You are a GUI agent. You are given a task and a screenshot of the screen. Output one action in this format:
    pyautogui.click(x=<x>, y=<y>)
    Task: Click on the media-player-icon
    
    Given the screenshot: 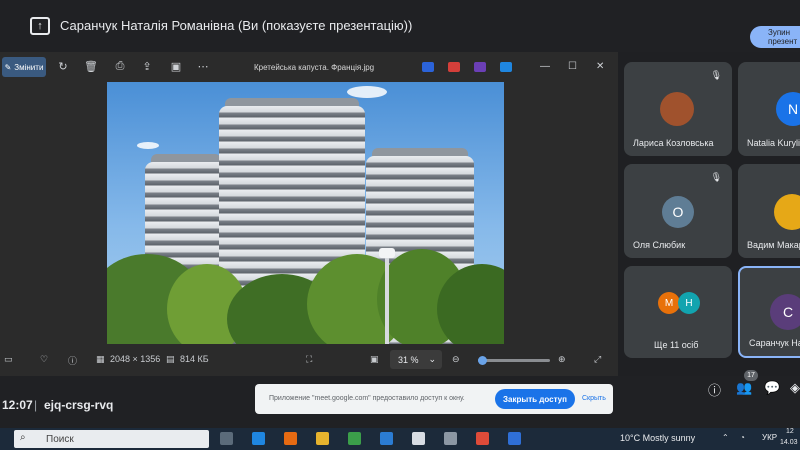 What is the action you would take?
    pyautogui.click(x=386, y=438)
    